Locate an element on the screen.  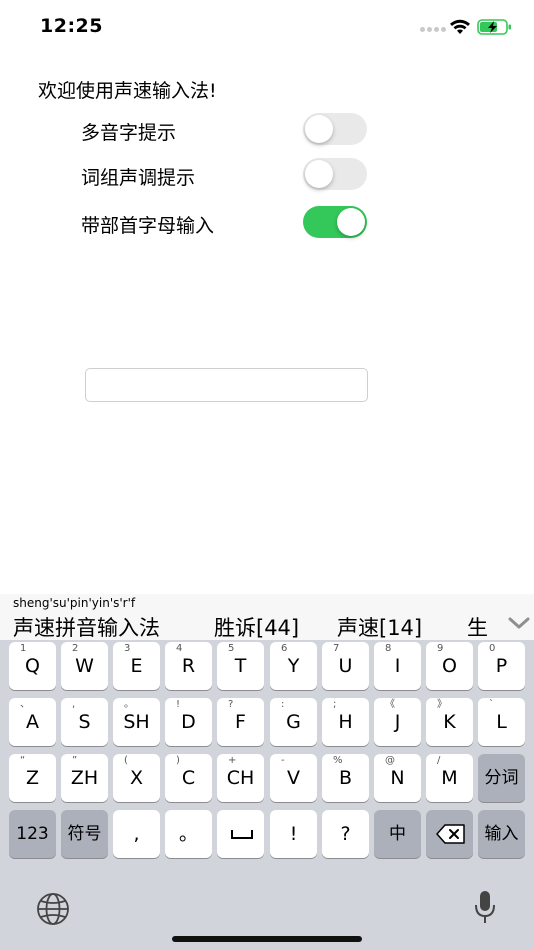
key-hint: 、 is located at coordinates (25, 704).